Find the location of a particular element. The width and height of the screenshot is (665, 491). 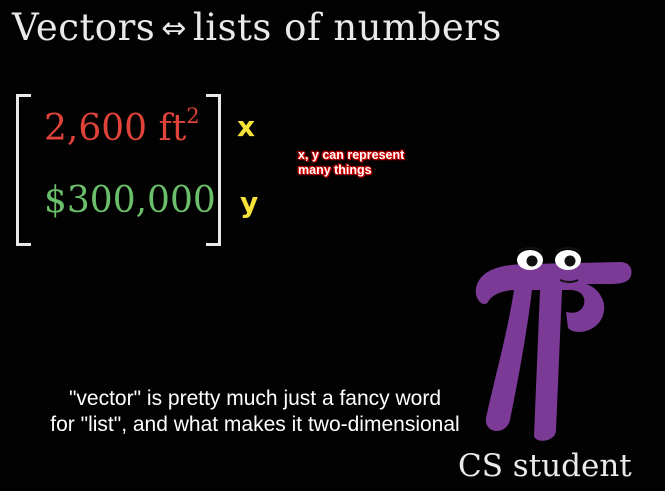

annotation-line-1: x, y can represent is located at coordinates (351, 155).